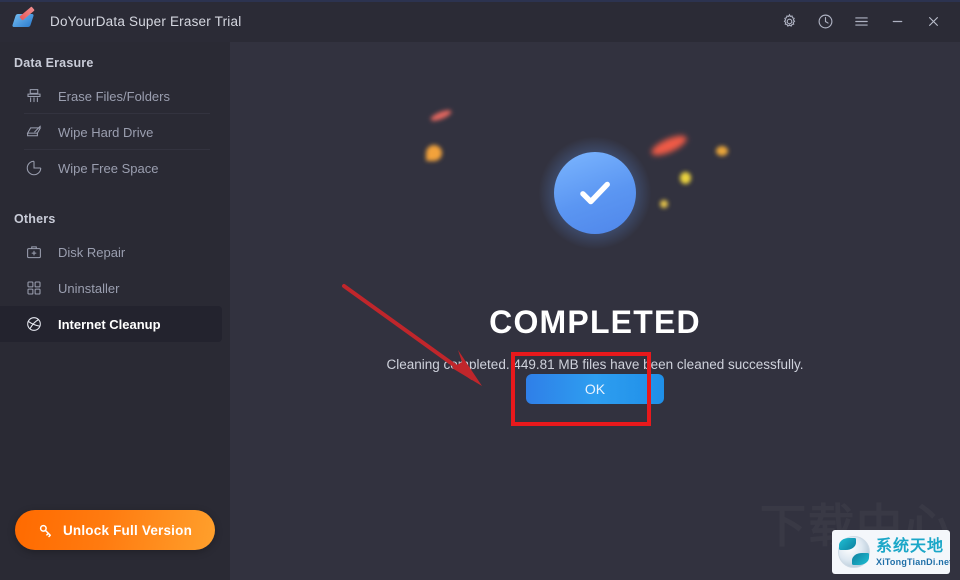 The image size is (960, 580). What do you see at coordinates (910, 546) in the screenshot?
I see `watermark-chinese-text: 系统天地` at bounding box center [910, 546].